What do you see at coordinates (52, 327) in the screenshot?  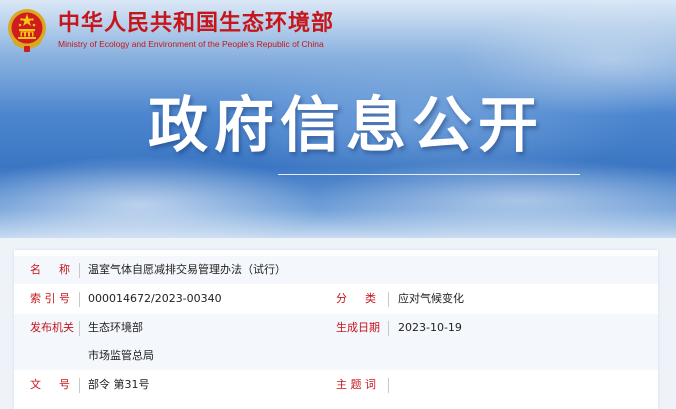 I see `issuer-label: 发布机关` at bounding box center [52, 327].